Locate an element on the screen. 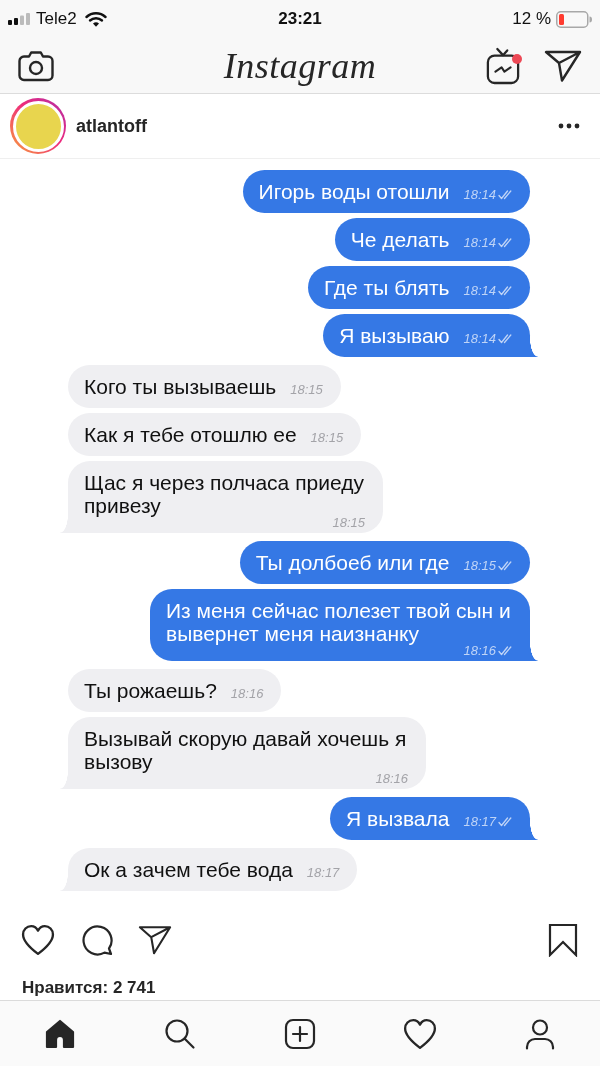 The image size is (600, 1066). instagram-logo: Instagram is located at coordinates (300, 66).